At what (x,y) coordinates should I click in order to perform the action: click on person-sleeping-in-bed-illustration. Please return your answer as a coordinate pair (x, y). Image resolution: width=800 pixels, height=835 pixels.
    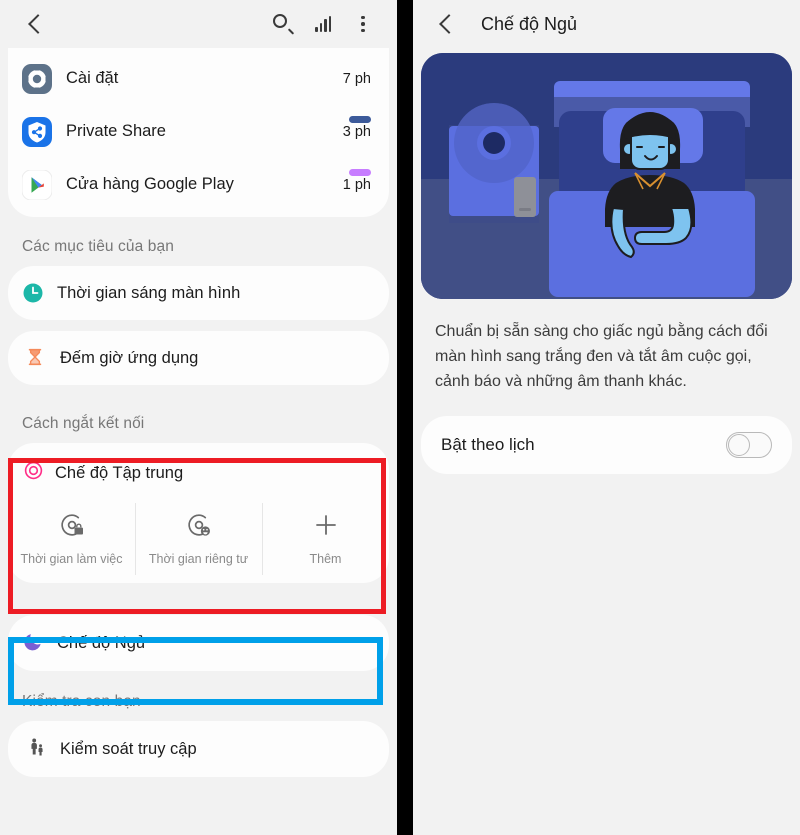
    Looking at the image, I should click on (606, 176).